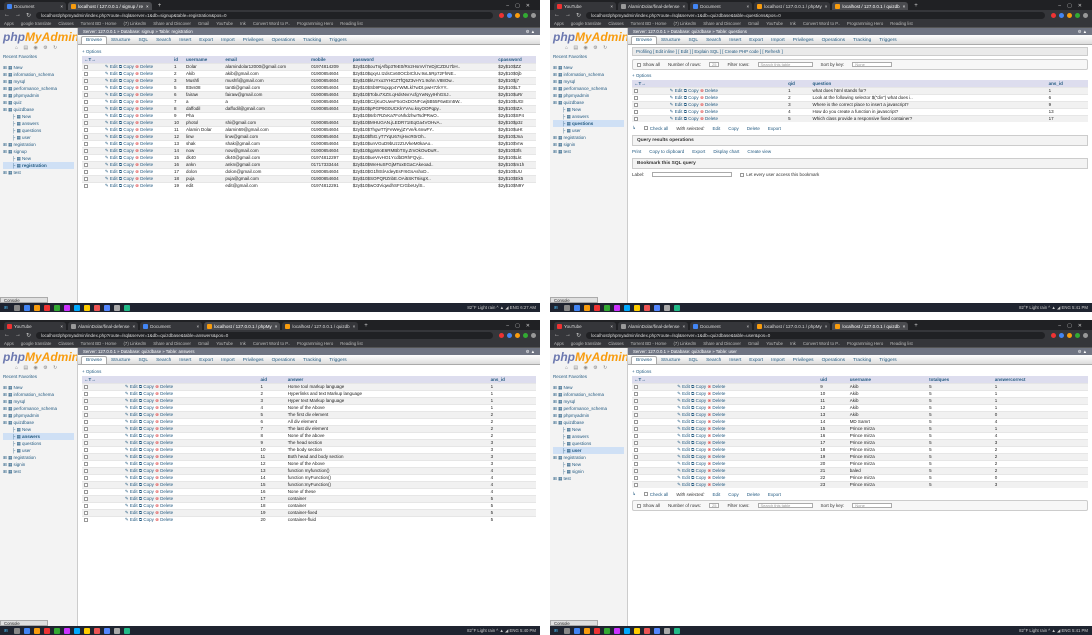 The height and width of the screenshot is (635, 1092). Describe the element at coordinates (887, 400) in the screenshot. I see `table-cell: Akib` at that location.